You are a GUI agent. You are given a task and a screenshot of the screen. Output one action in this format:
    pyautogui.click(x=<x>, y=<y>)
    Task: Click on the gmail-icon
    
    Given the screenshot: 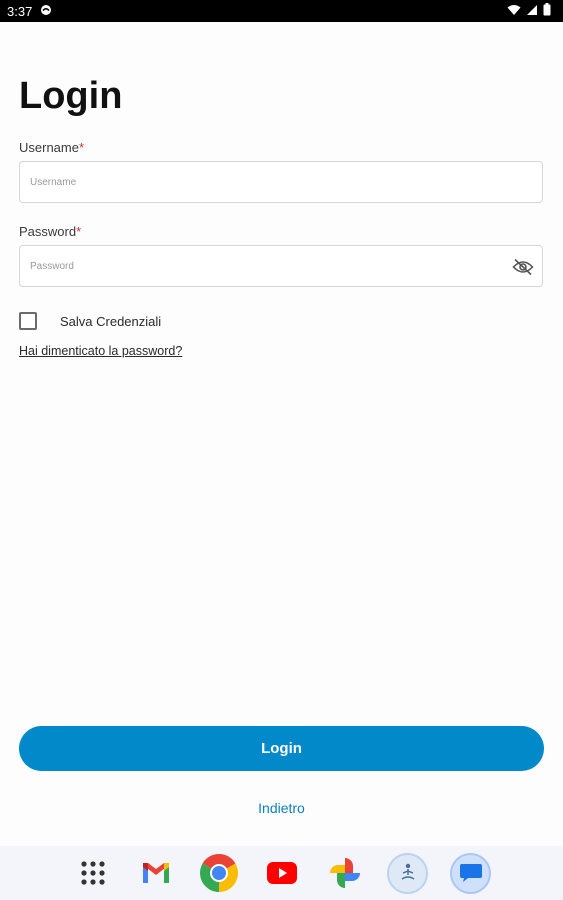 What is the action you would take?
    pyautogui.click(x=155, y=873)
    